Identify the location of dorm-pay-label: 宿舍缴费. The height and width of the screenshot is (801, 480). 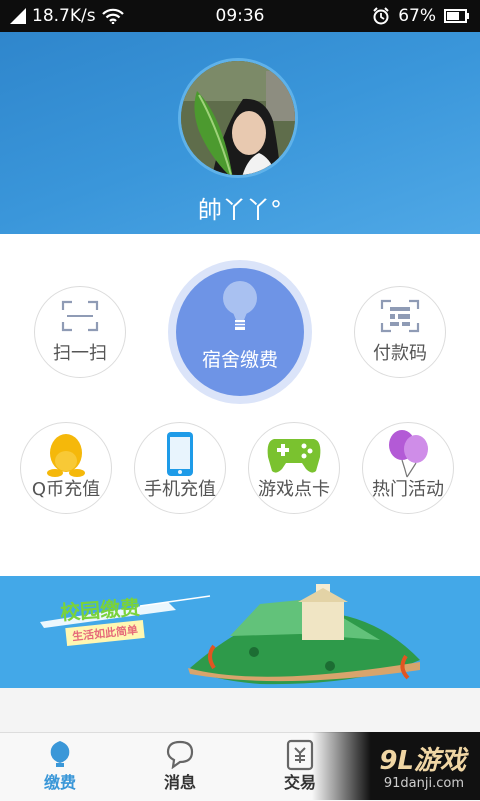
(239, 360).